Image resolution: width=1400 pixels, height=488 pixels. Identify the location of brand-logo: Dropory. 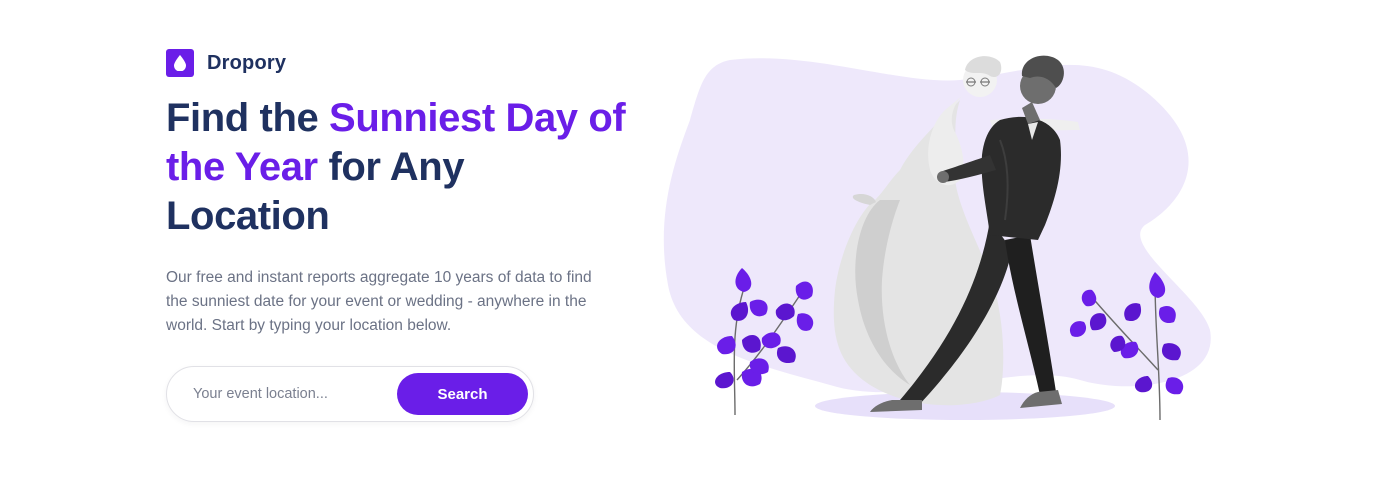
(226, 63).